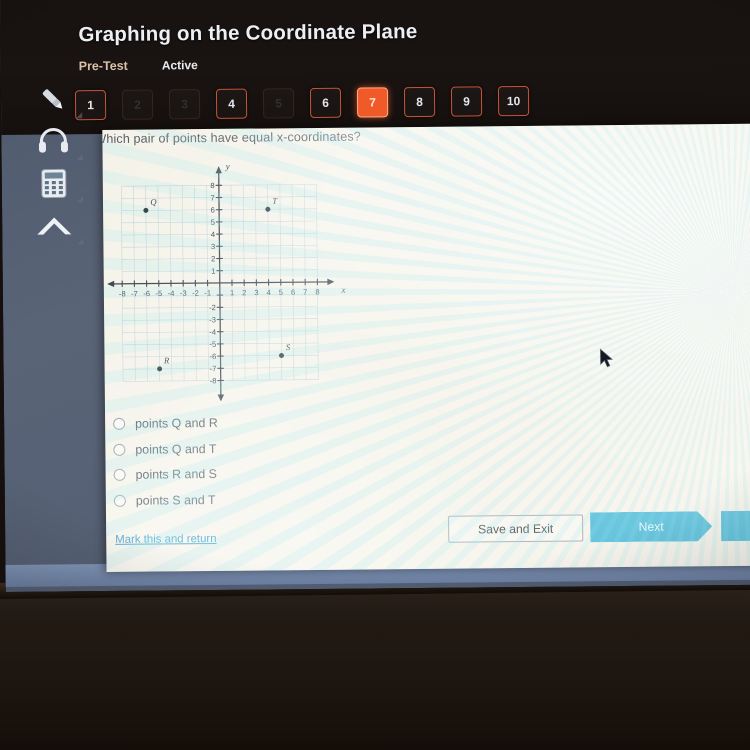  I want to click on tool-rail, so click(54, 162).